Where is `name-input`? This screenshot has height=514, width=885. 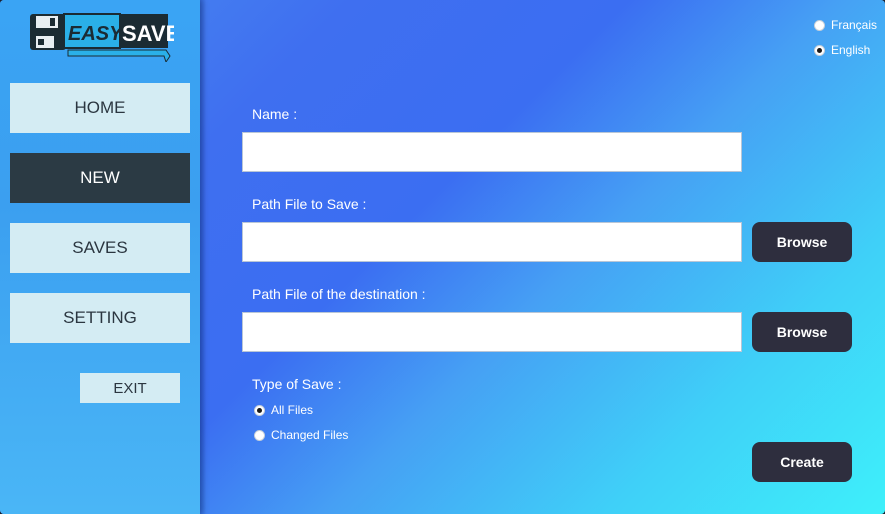 name-input is located at coordinates (492, 152).